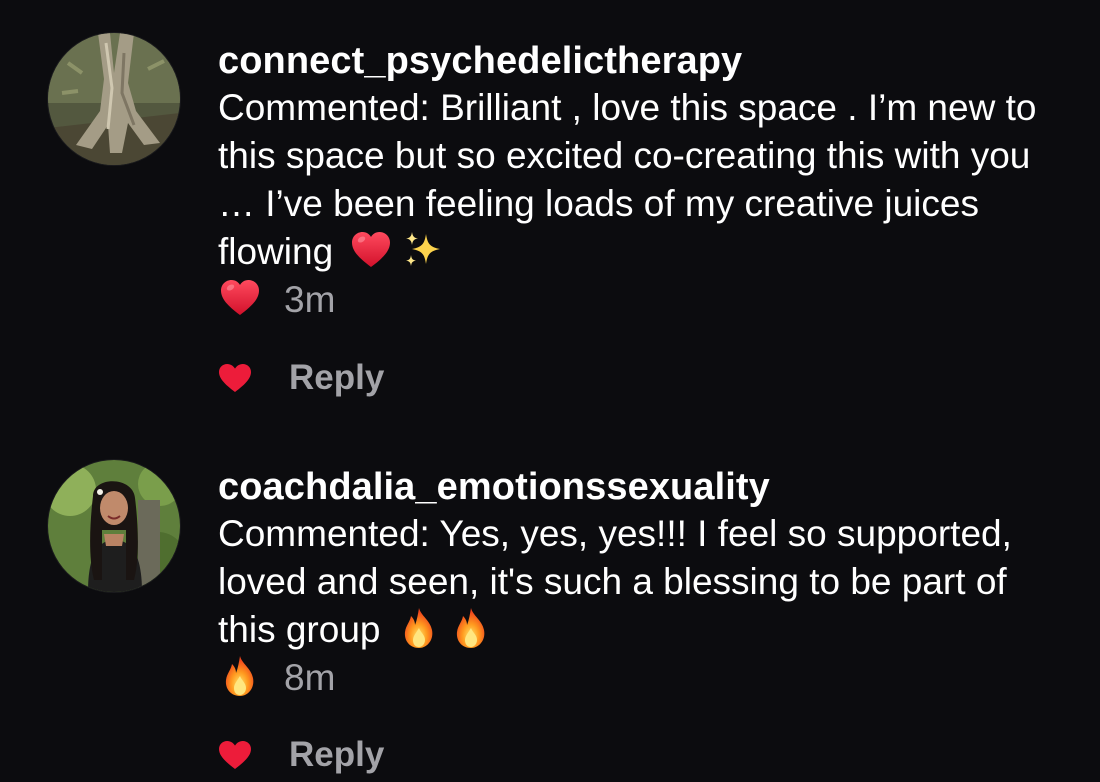 The image size is (1100, 782). What do you see at coordinates (643, 61) in the screenshot?
I see `username: connect_psychedelictherapy` at bounding box center [643, 61].